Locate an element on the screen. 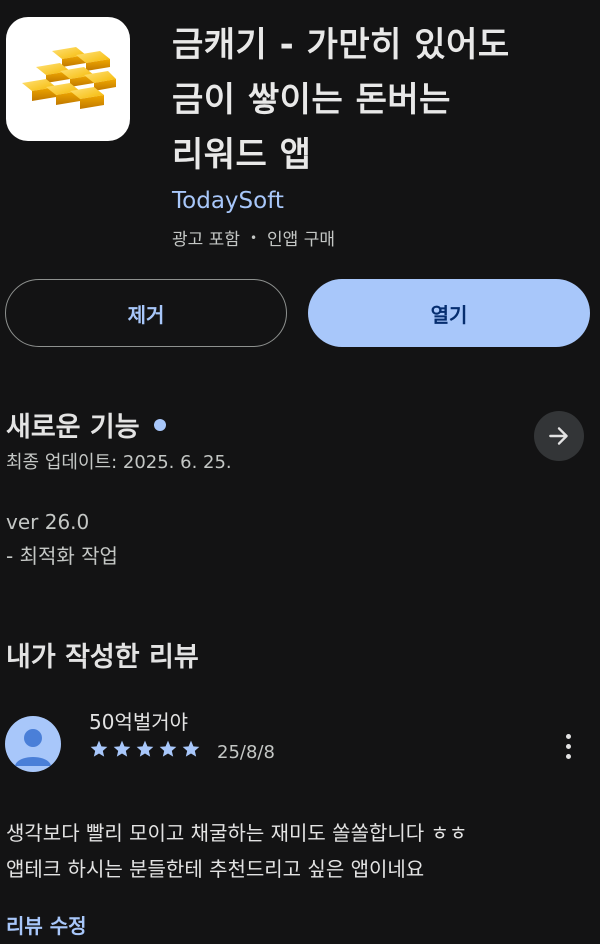 This screenshot has width=600, height=944. app-icon is located at coordinates (68, 79).